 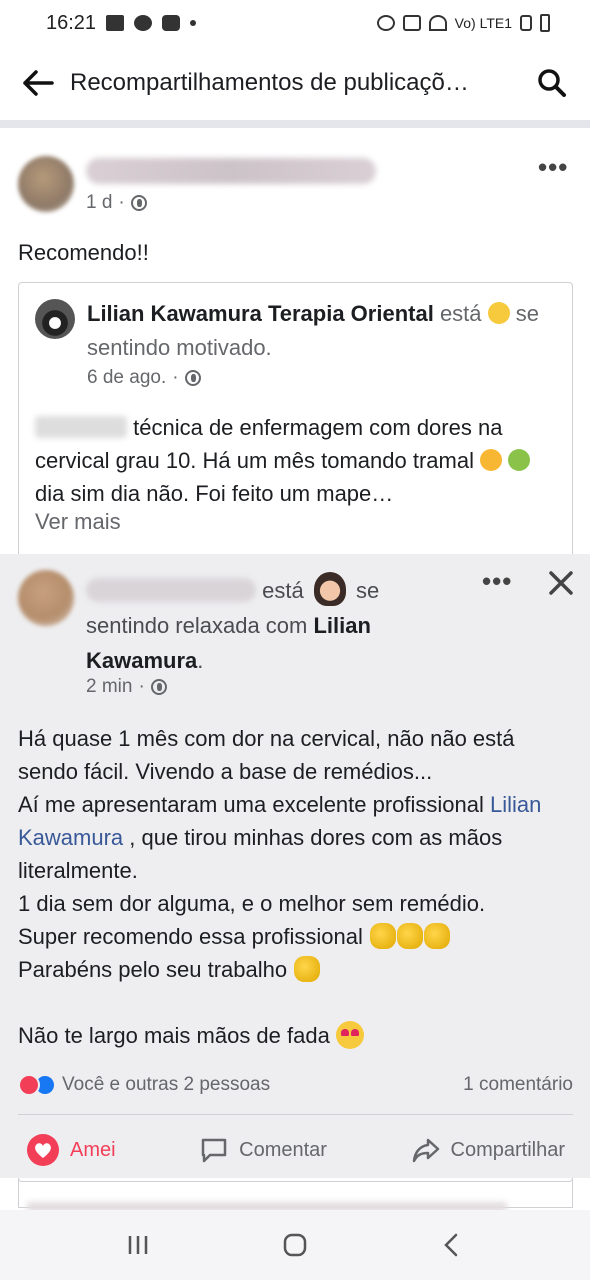 What do you see at coordinates (561, 583) in the screenshot?
I see `close-icon` at bounding box center [561, 583].